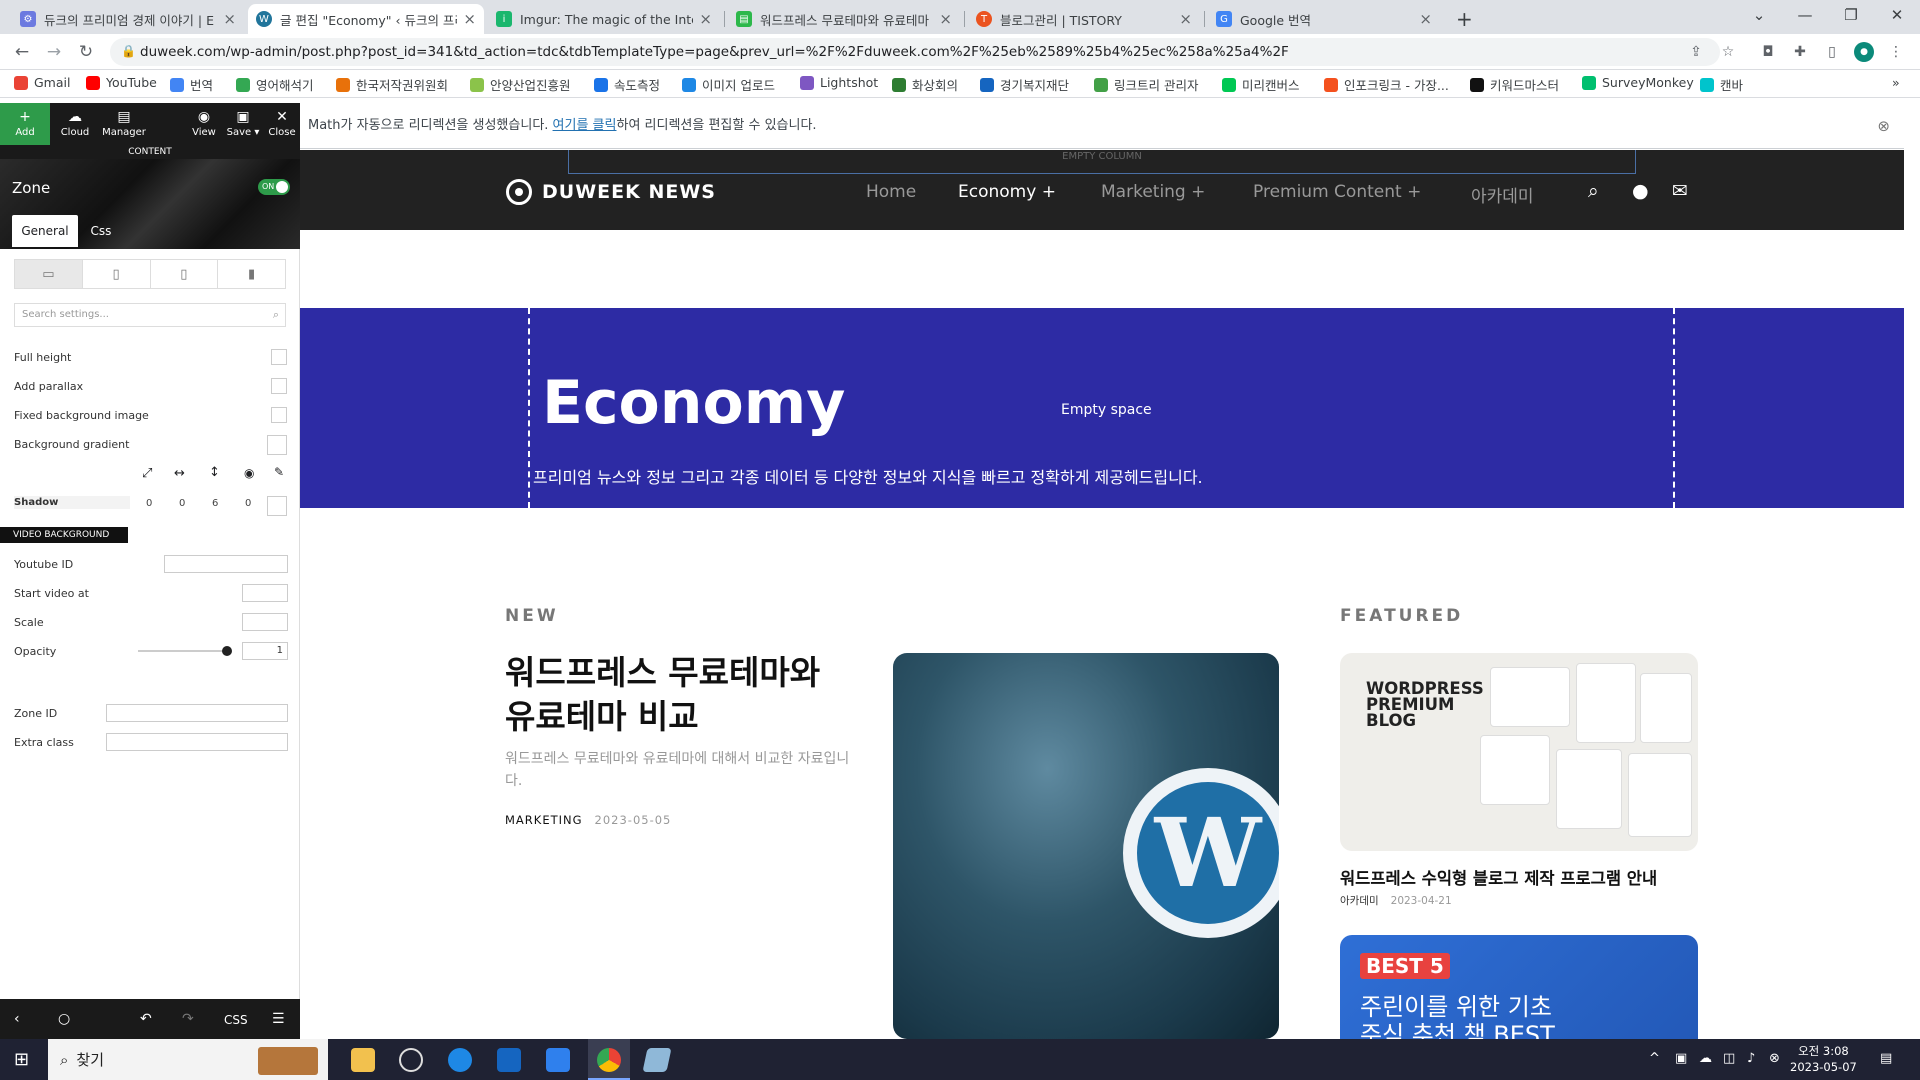 The height and width of the screenshot is (1080, 1920). I want to click on article-thumbnail: W, so click(1086, 846).